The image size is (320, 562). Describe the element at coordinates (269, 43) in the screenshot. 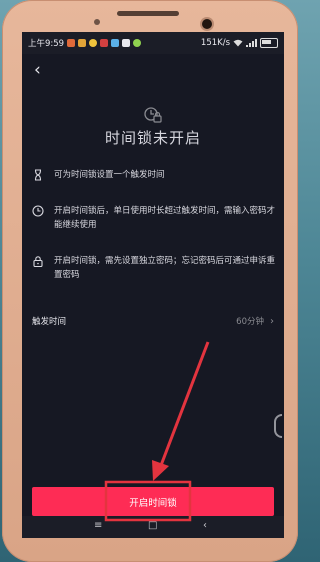

I see `battery-icon` at that location.